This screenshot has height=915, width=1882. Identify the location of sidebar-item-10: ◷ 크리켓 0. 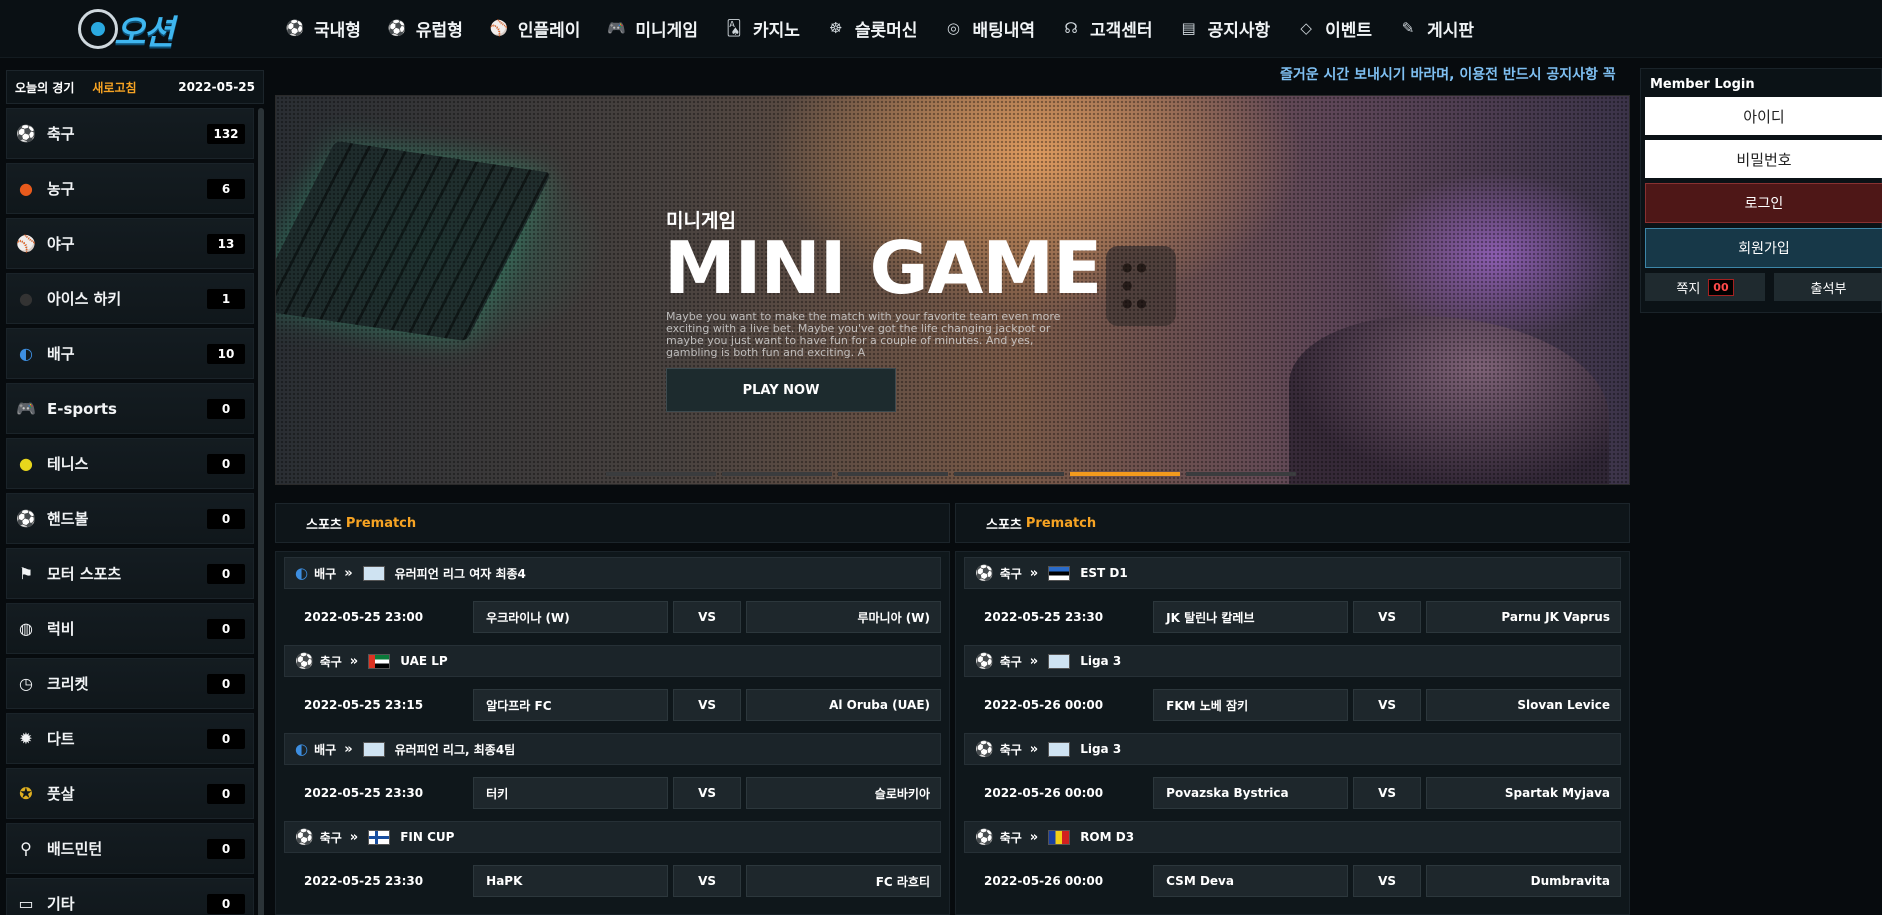
(130, 683).